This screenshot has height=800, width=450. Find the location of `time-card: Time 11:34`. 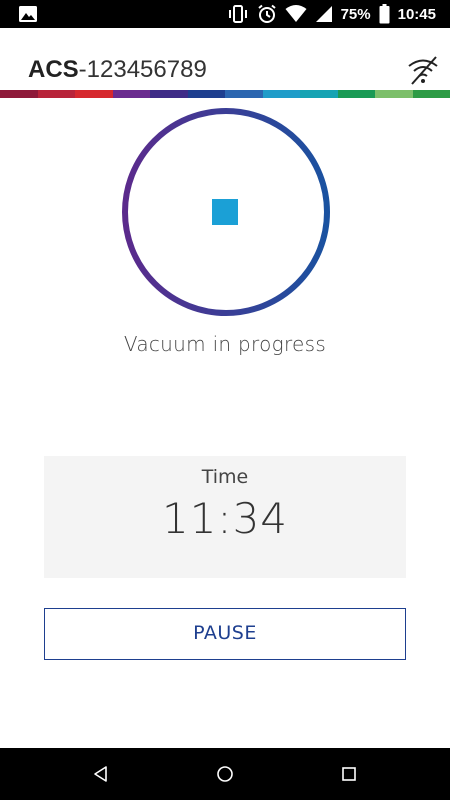

time-card: Time 11:34 is located at coordinates (225, 517).